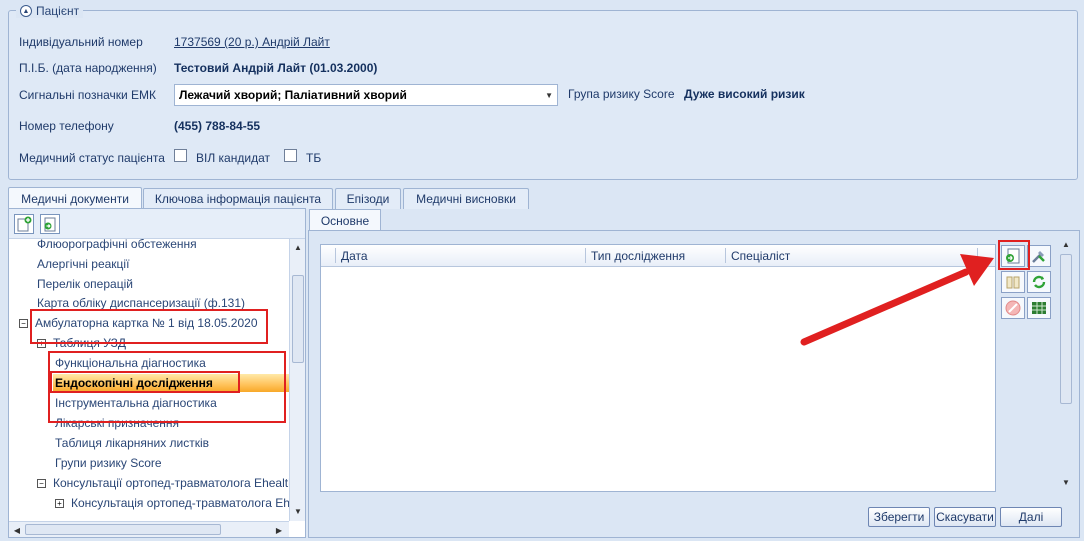 This screenshot has width=1084, height=541. What do you see at coordinates (233, 158) in the screenshot?
I see `hiv-label: ВІЛ кандидат` at bounding box center [233, 158].